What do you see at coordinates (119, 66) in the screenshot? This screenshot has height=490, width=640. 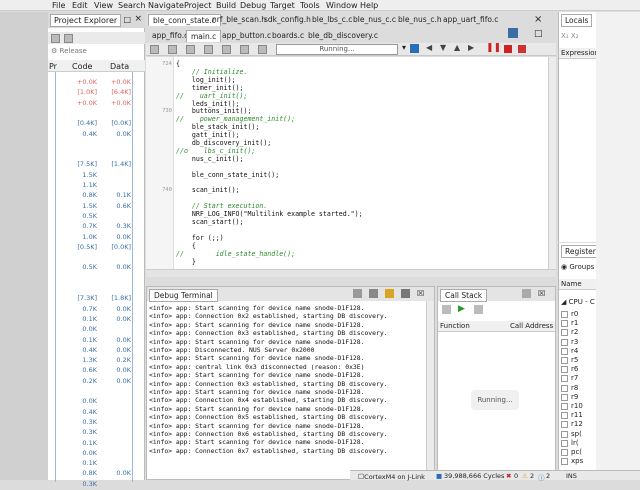 I see `col-header-data: Data` at bounding box center [119, 66].